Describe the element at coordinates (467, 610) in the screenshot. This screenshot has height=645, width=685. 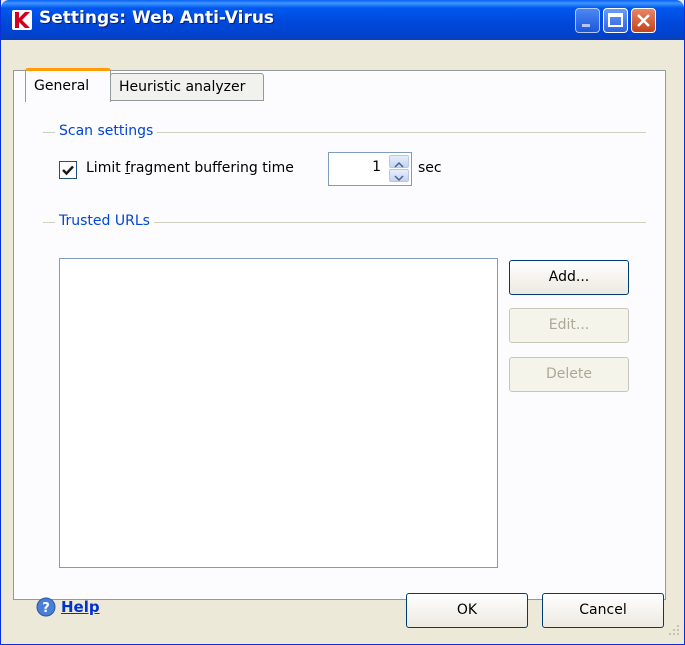
I see `ok-button: OK` at that location.